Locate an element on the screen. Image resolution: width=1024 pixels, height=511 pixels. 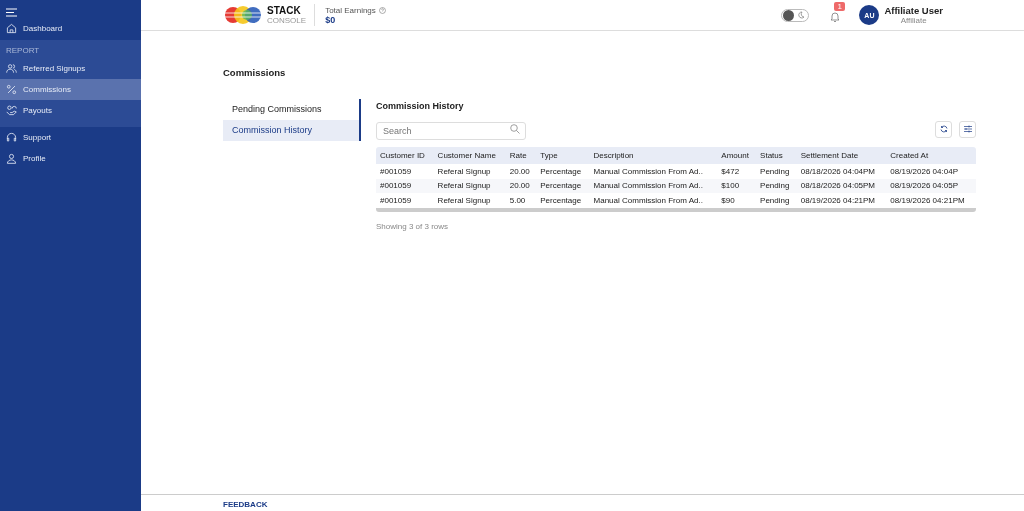
user-role: Affiliate is located at coordinates (913, 20).